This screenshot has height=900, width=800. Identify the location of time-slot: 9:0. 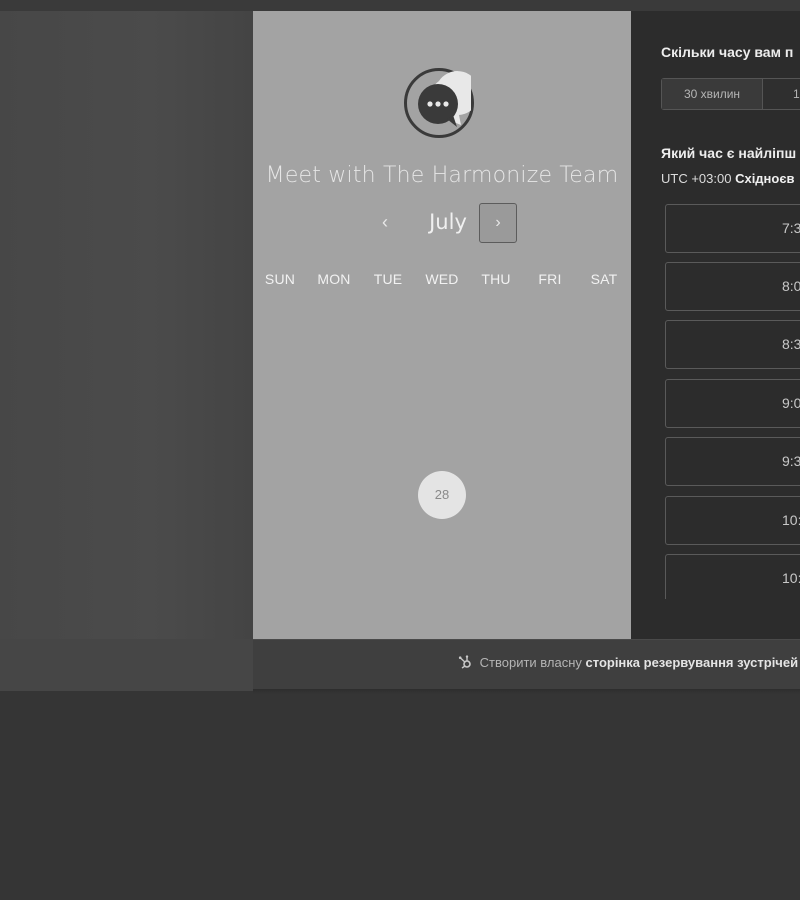
(732, 403).